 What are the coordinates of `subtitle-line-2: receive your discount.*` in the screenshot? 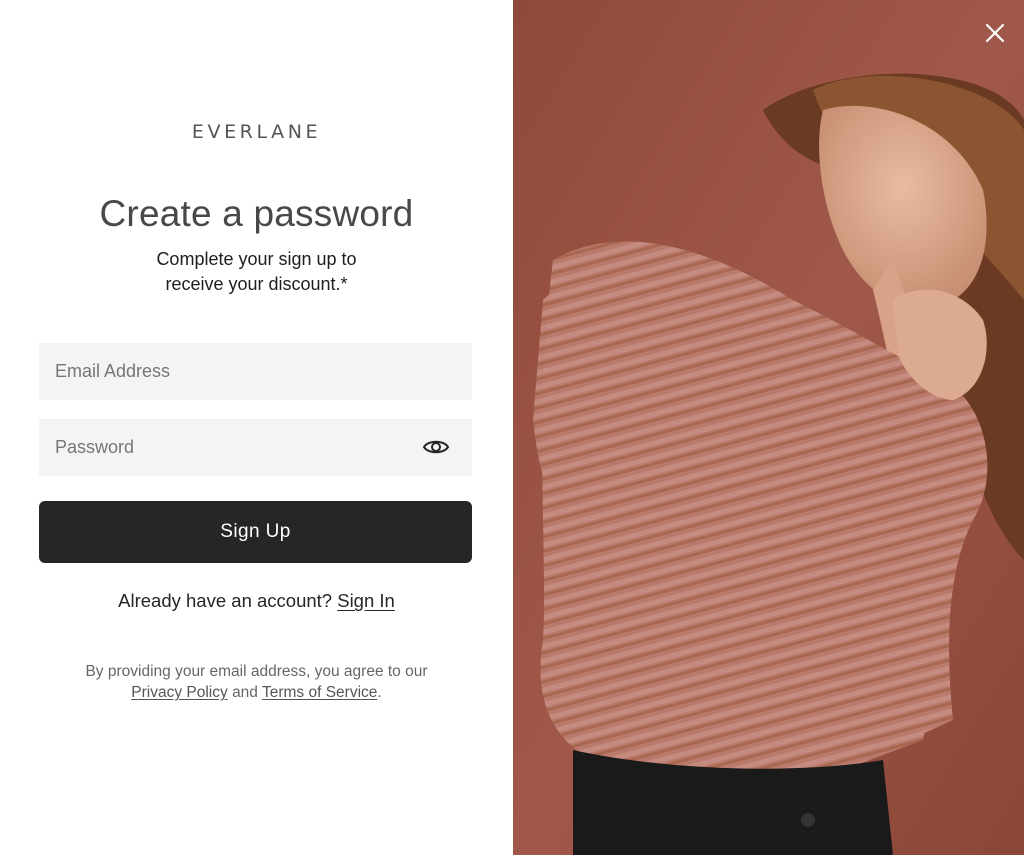 It's located at (256, 284).